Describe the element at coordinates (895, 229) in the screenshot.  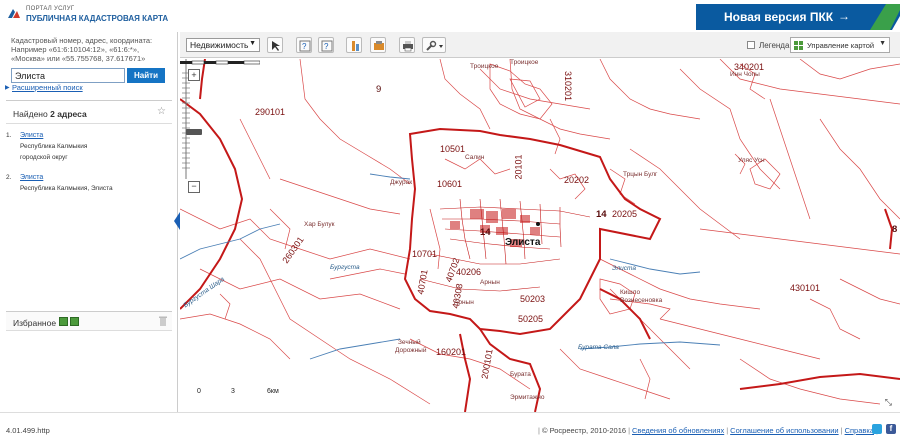
I see `quarter-label: 8` at that location.